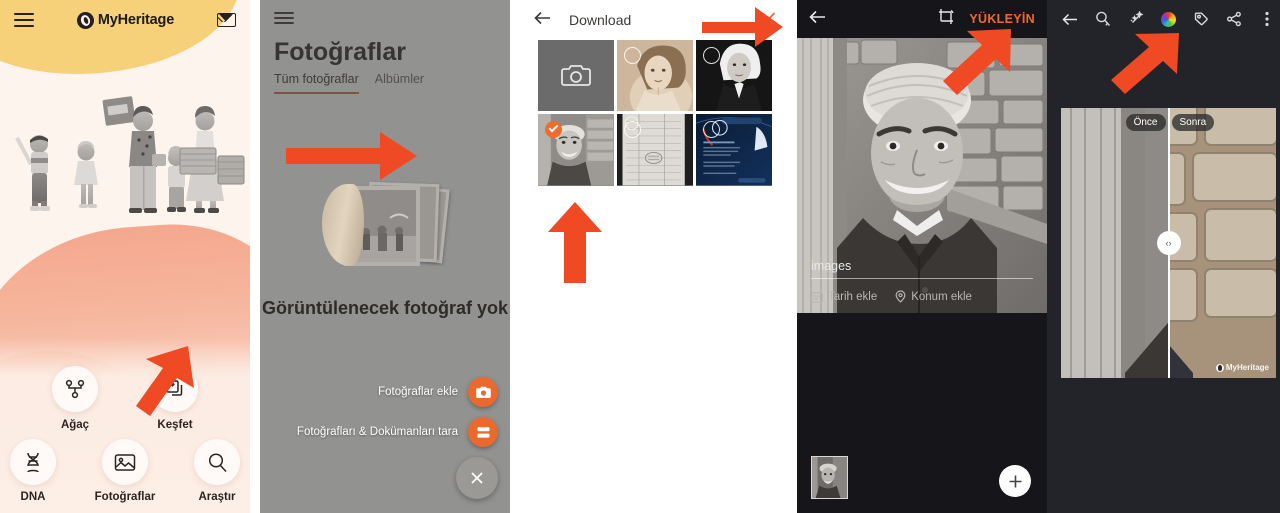  I want to click on filename-field: images, so click(922, 268).